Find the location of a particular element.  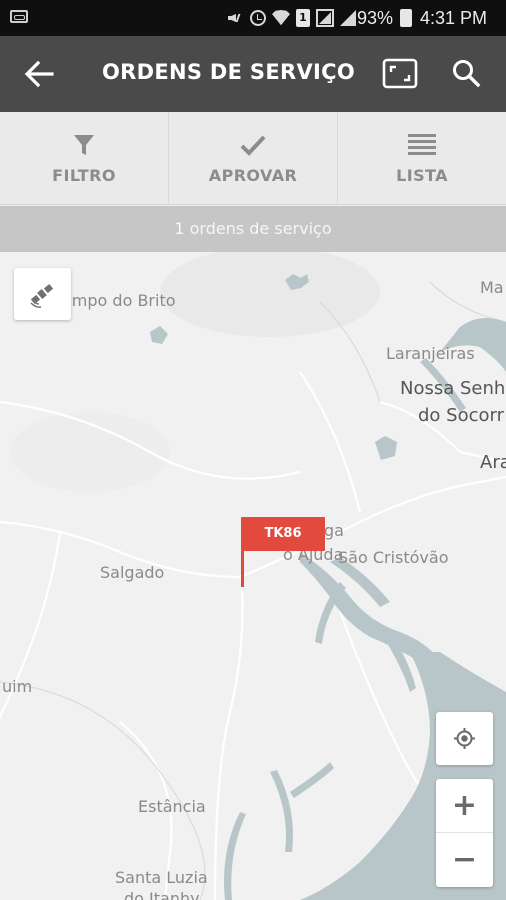

check-icon is located at coordinates (253, 145).